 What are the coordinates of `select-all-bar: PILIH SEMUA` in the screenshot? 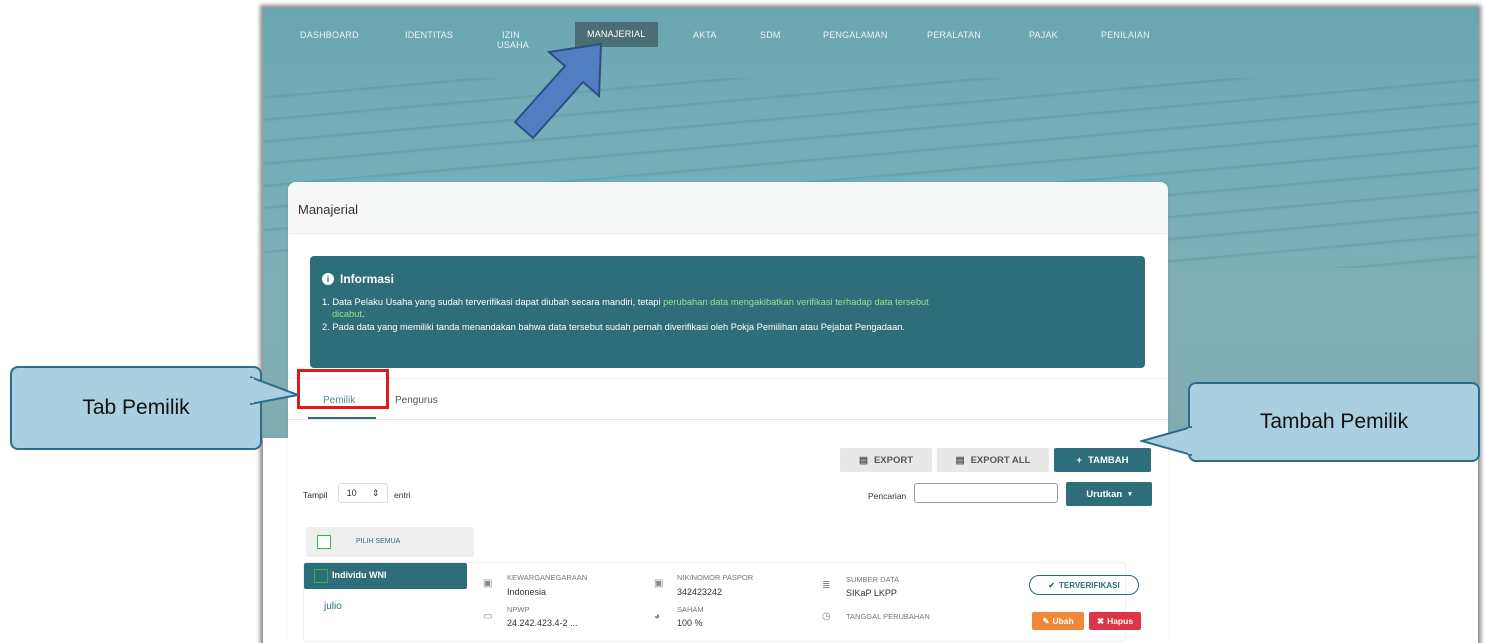 It's located at (390, 542).